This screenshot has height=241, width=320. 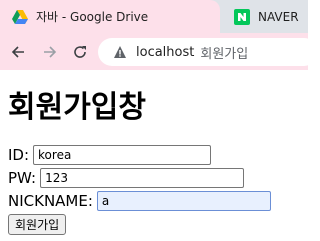 I want to click on google-drive-icon, so click(x=20, y=17).